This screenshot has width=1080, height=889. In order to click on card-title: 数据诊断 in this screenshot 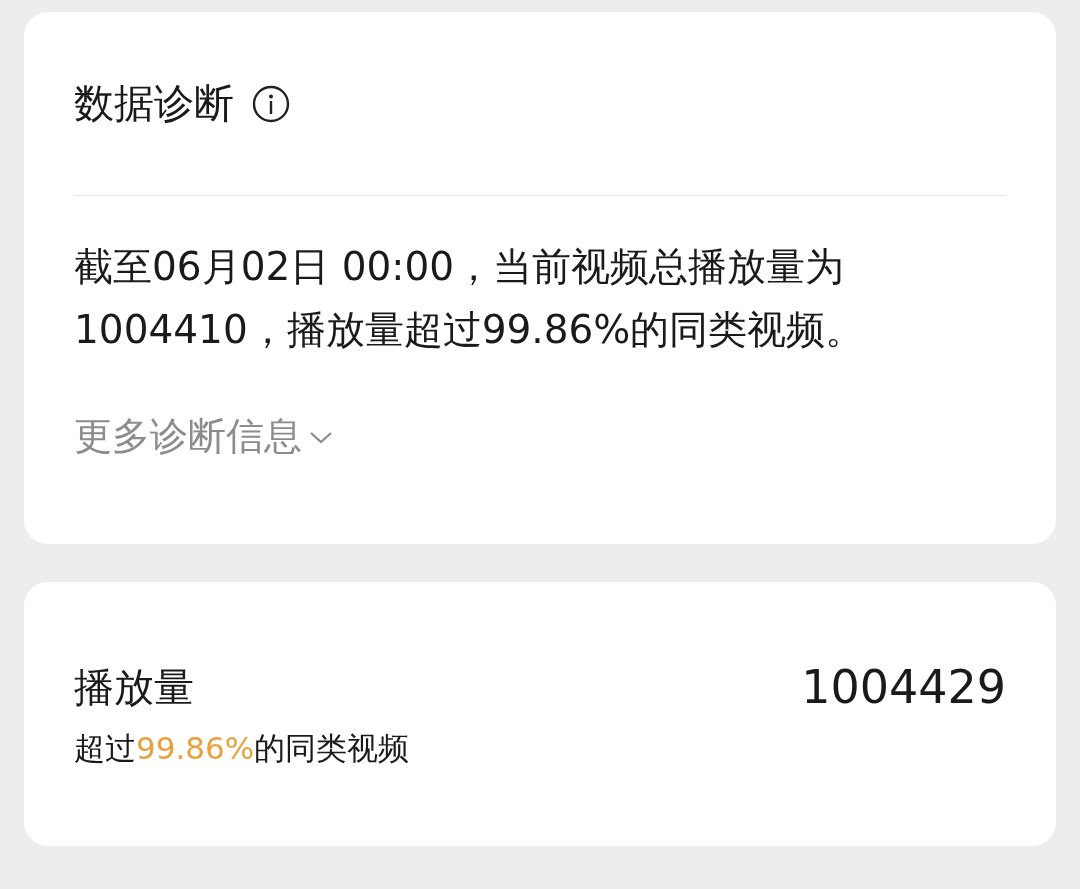, I will do `click(154, 103)`.